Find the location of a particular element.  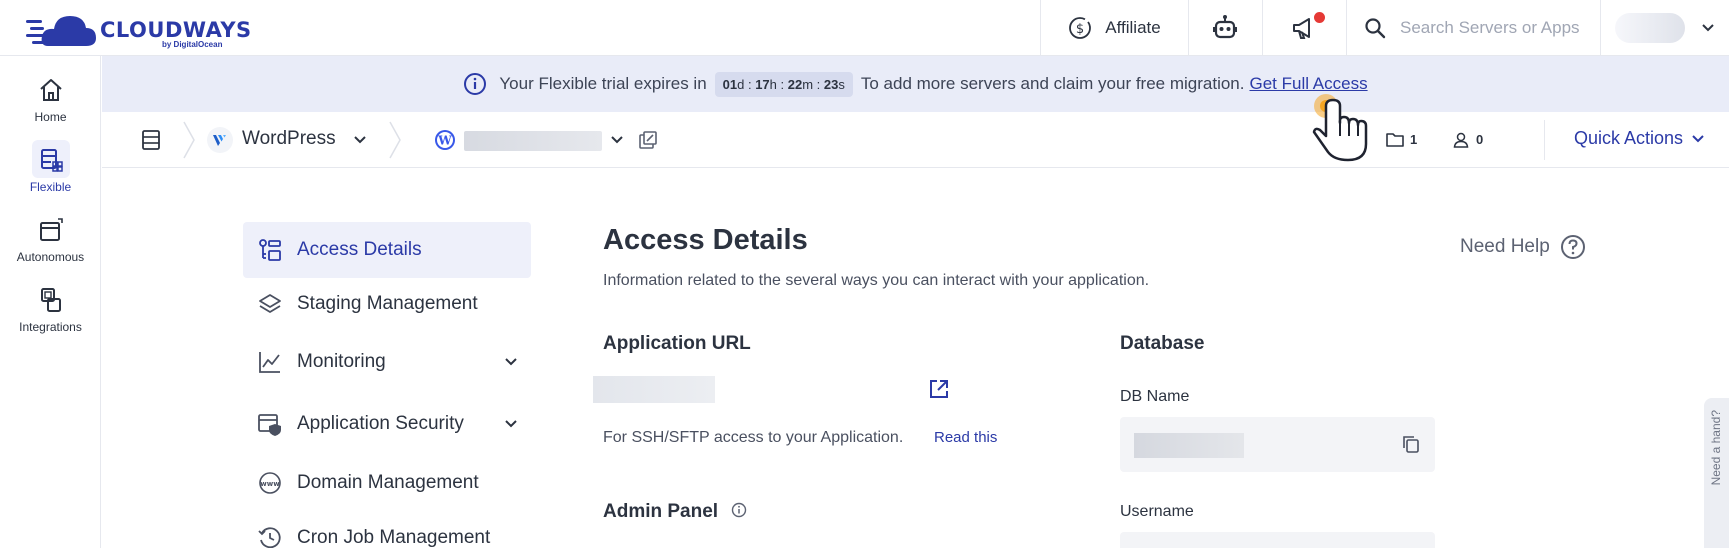

rail-item-integrations: Integrations is located at coordinates (50, 308).